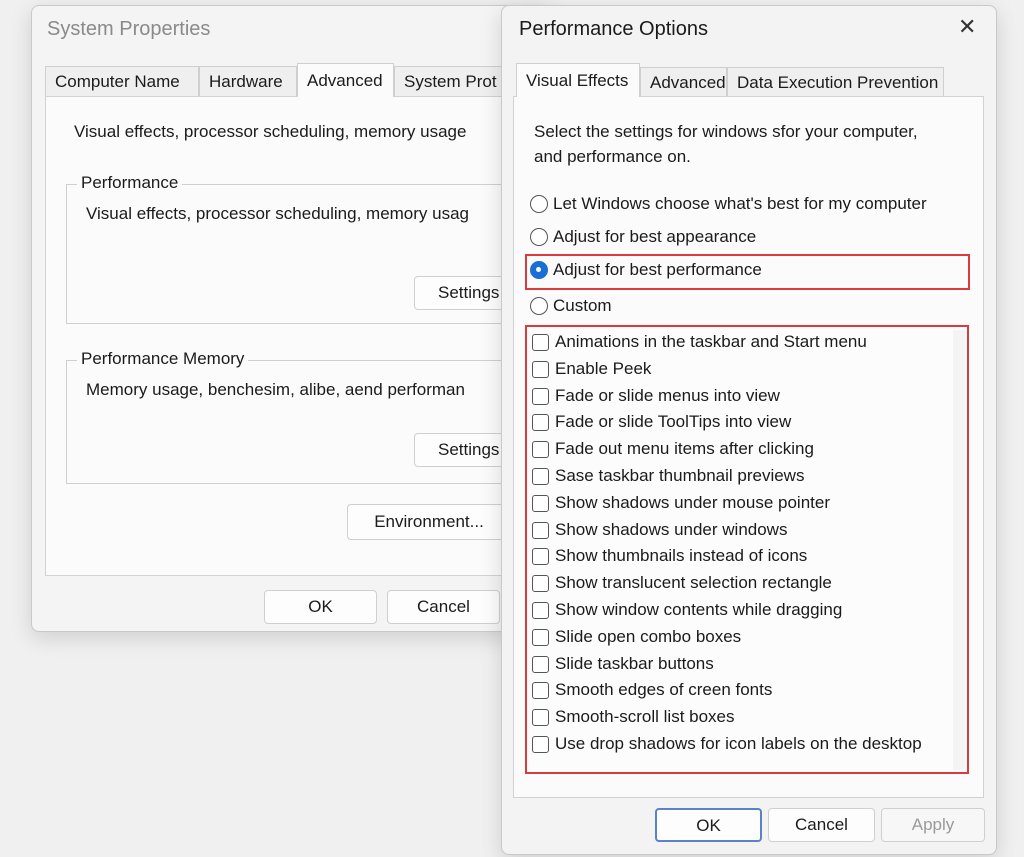 The height and width of the screenshot is (857, 1024). What do you see at coordinates (821, 825) in the screenshot?
I see `performance-cancel-button: Cancel` at bounding box center [821, 825].